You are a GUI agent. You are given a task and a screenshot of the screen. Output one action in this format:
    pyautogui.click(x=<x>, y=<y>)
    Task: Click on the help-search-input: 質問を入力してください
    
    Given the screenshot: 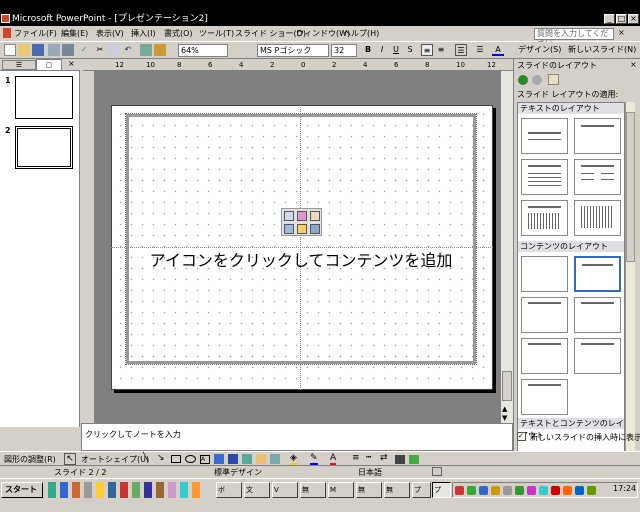 What is the action you would take?
    pyautogui.click(x=574, y=38)
    